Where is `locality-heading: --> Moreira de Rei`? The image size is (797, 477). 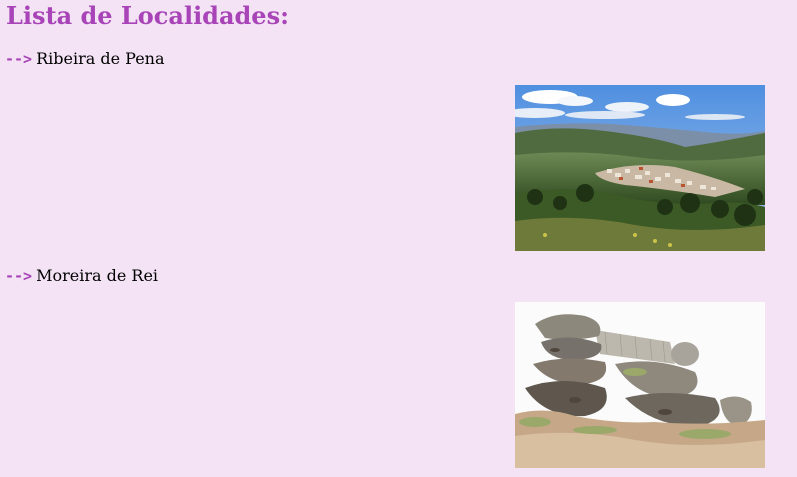 locality-heading: --> Moreira de Rei is located at coordinates (385, 276).